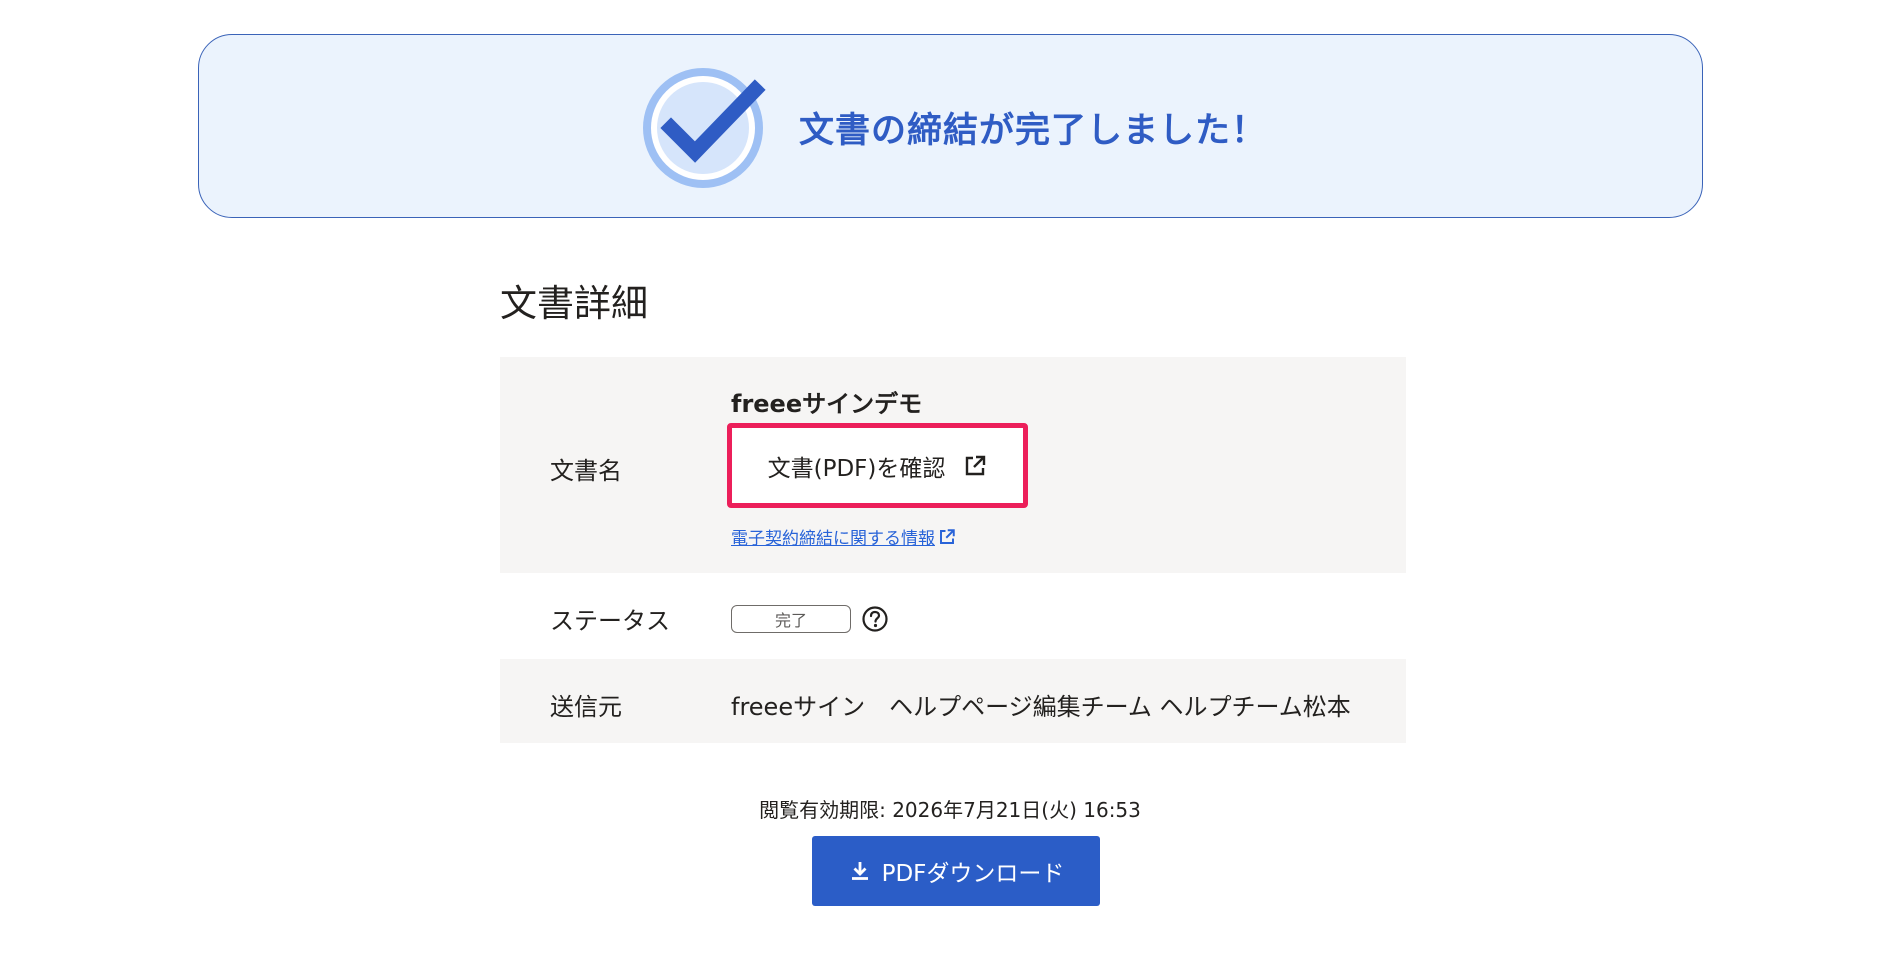  Describe the element at coordinates (827, 404) in the screenshot. I see `document-name-value: freeeサインデモ` at that location.